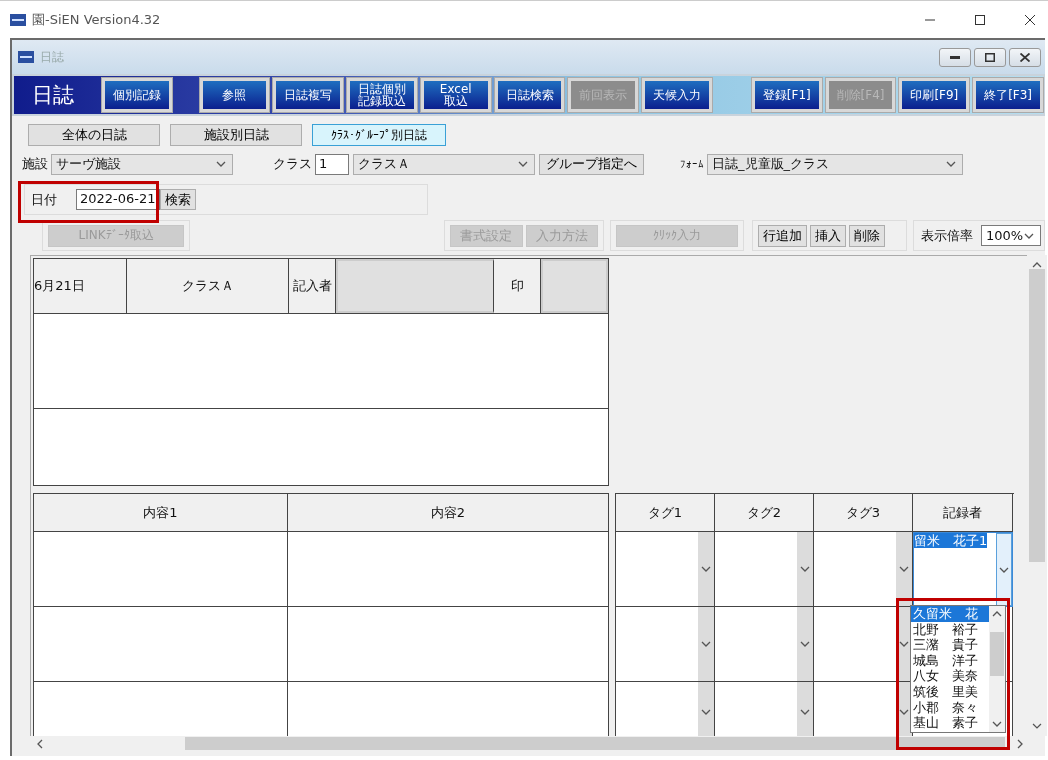 The image size is (1048, 760). I want to click on list-item: 城島 洋子, so click(950, 660).